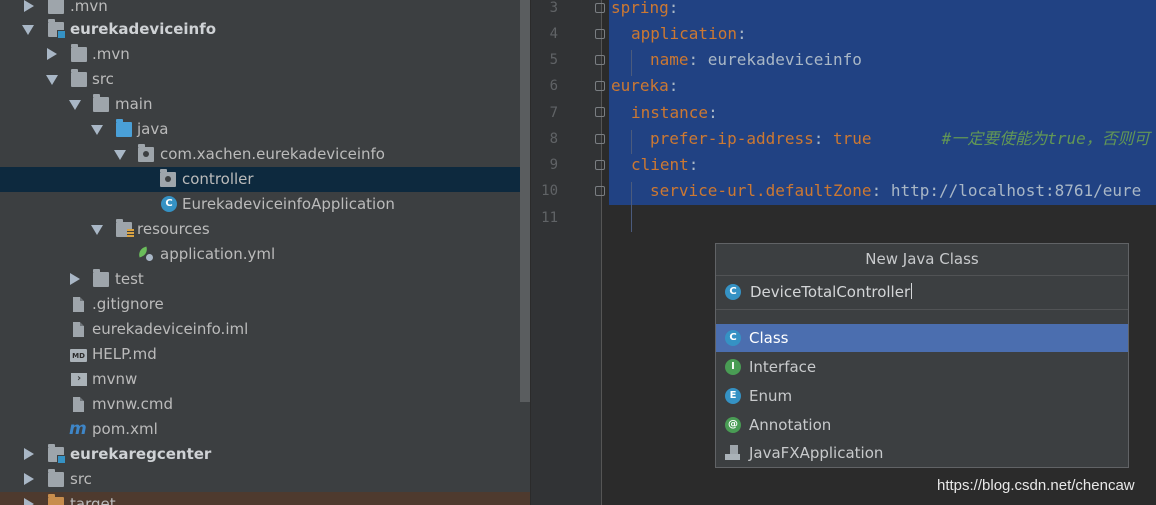 This screenshot has height=505, width=1156. What do you see at coordinates (922, 396) in the screenshot?
I see `kind-option-enum: E Enum` at bounding box center [922, 396].